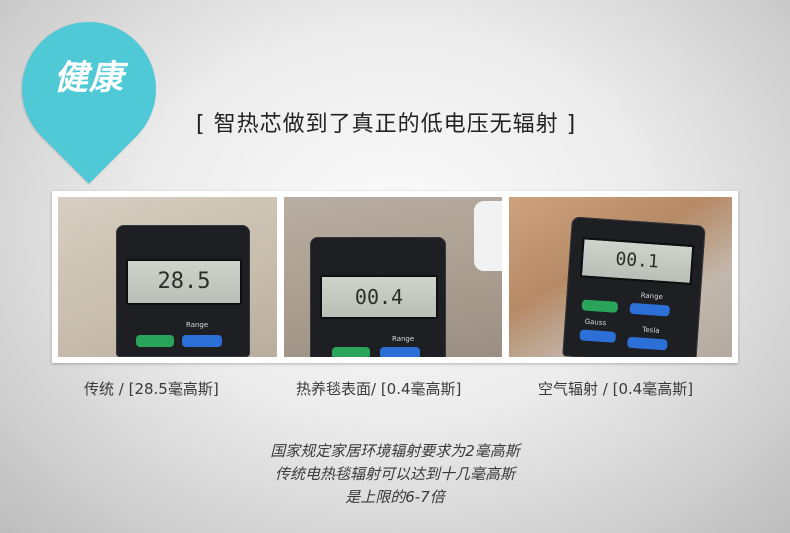 This screenshot has width=790, height=533. Describe the element at coordinates (379, 389) in the screenshot. I see `caption-blanket-surface: 热养毯表面/ [0.4毫高斯]` at that location.